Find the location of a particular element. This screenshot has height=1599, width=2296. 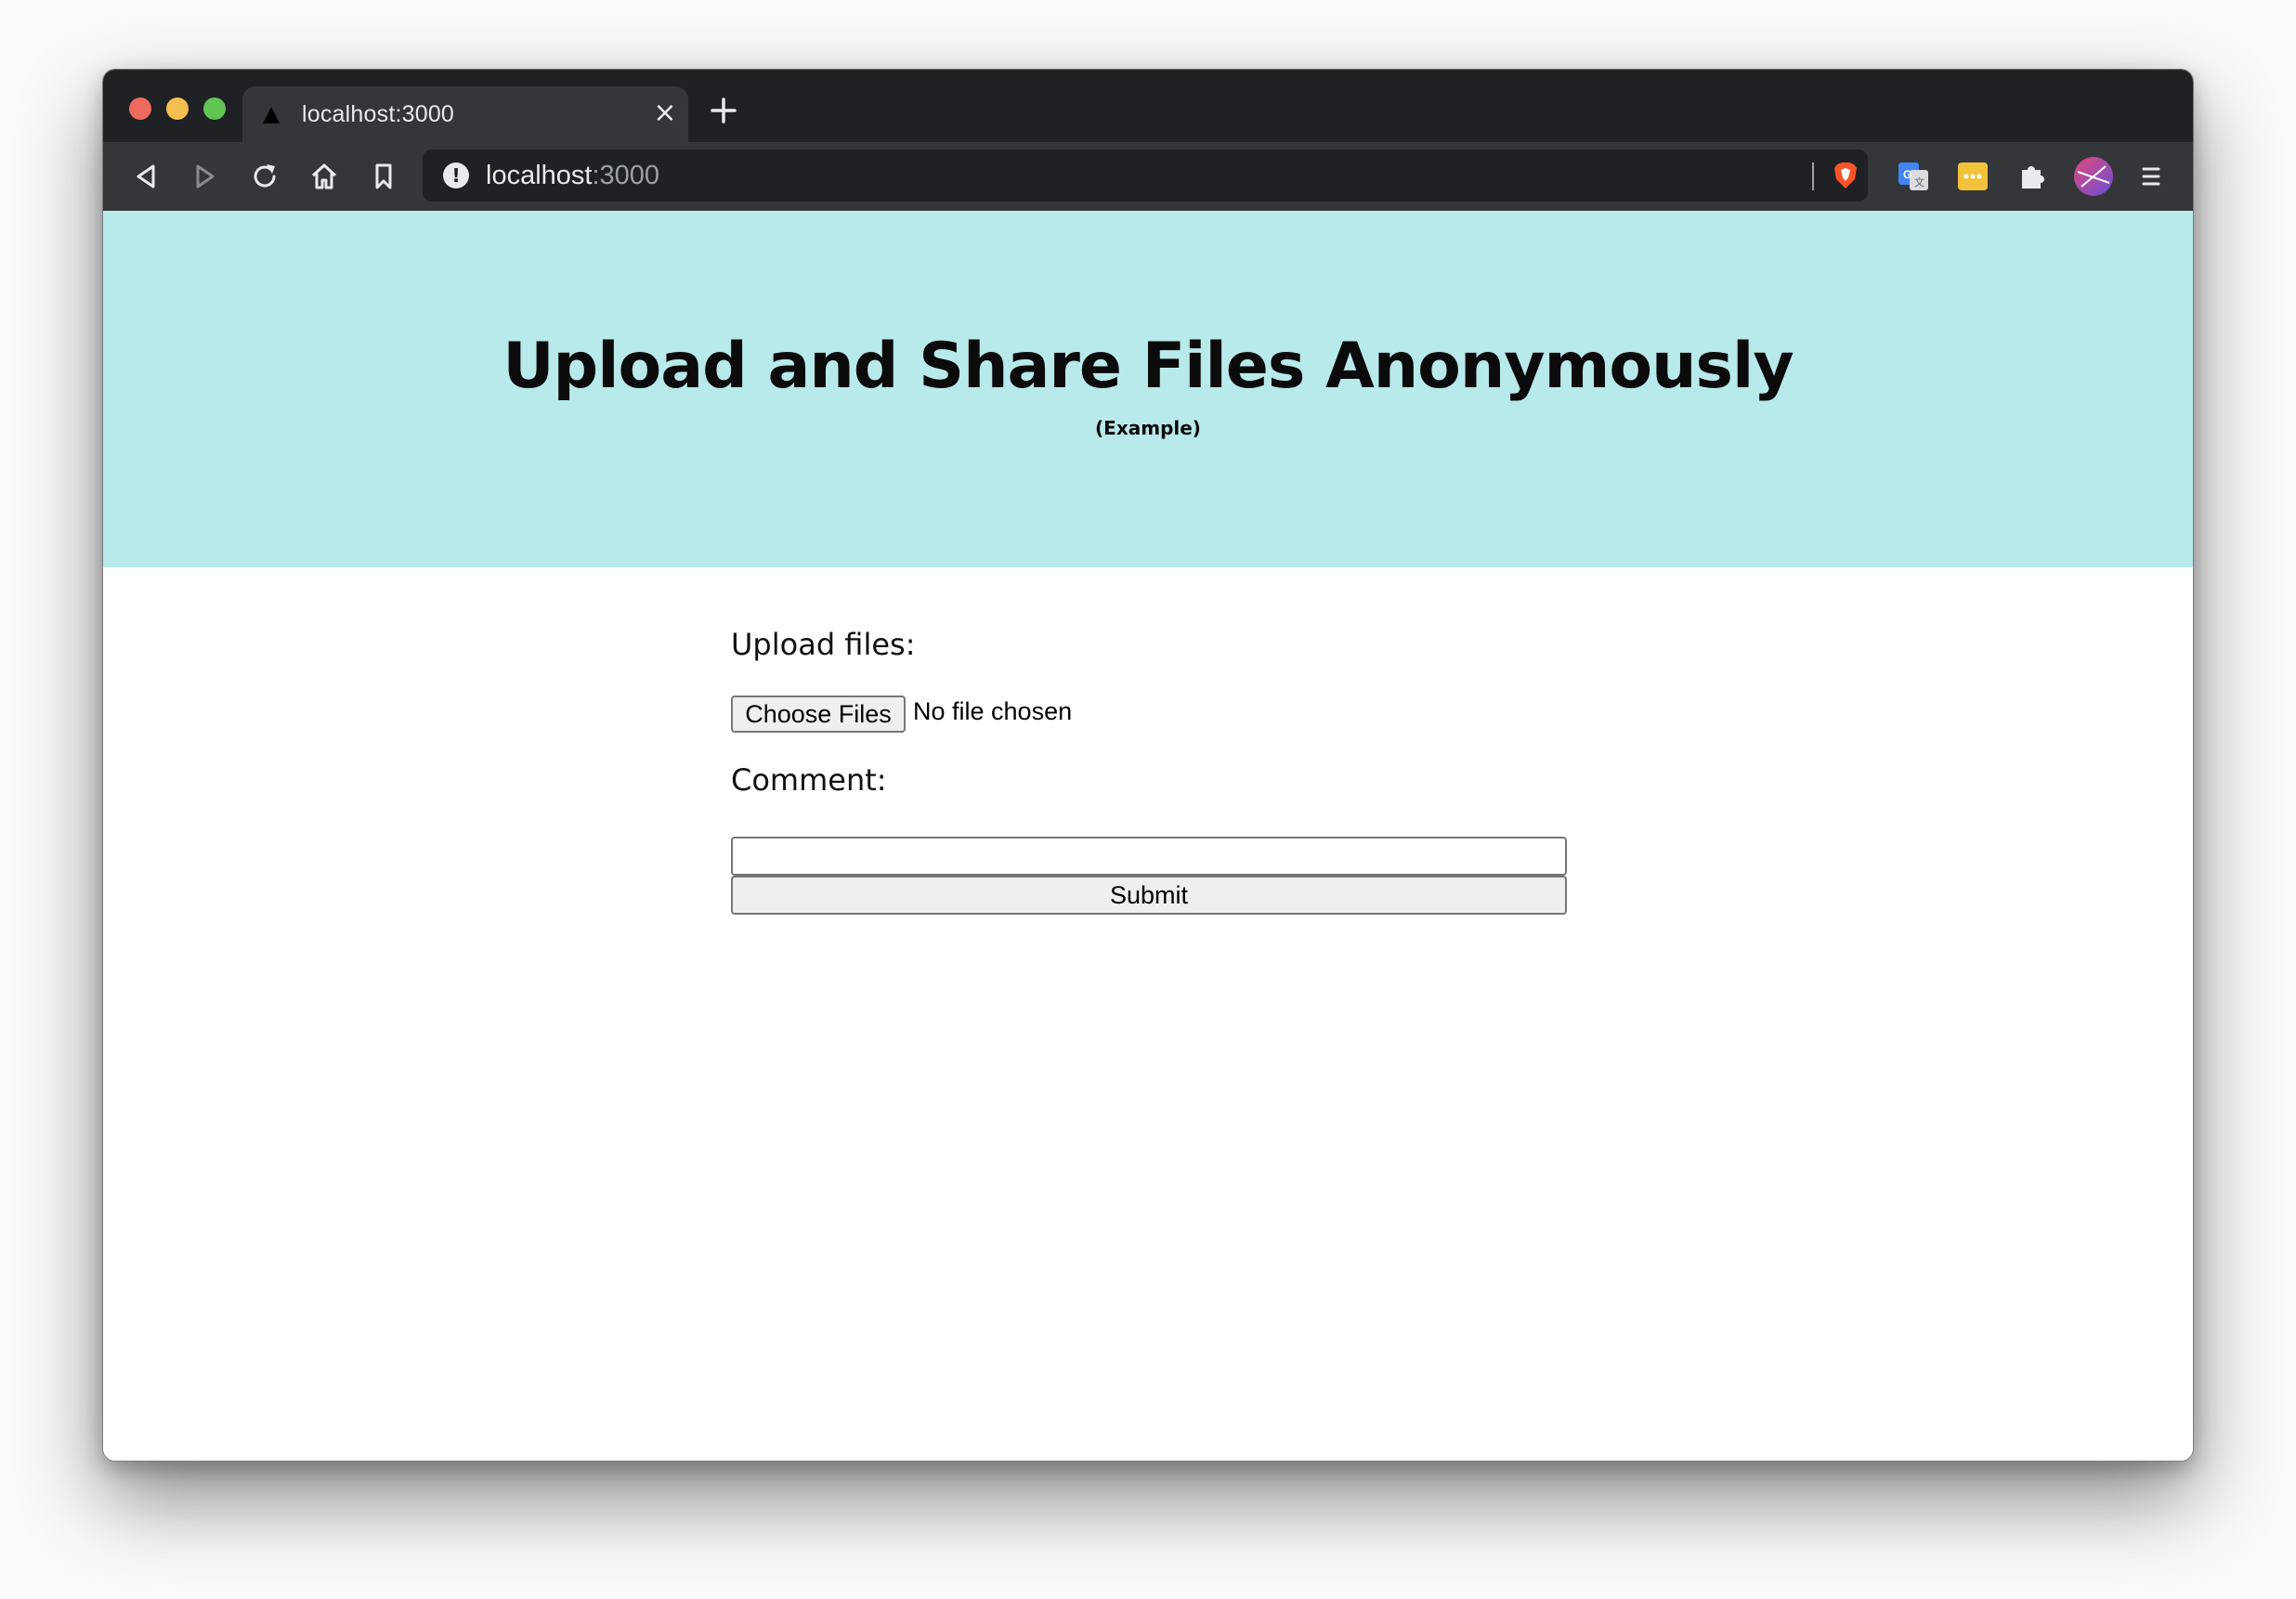

google-translate-icon: G 文 is located at coordinates (1913, 176).